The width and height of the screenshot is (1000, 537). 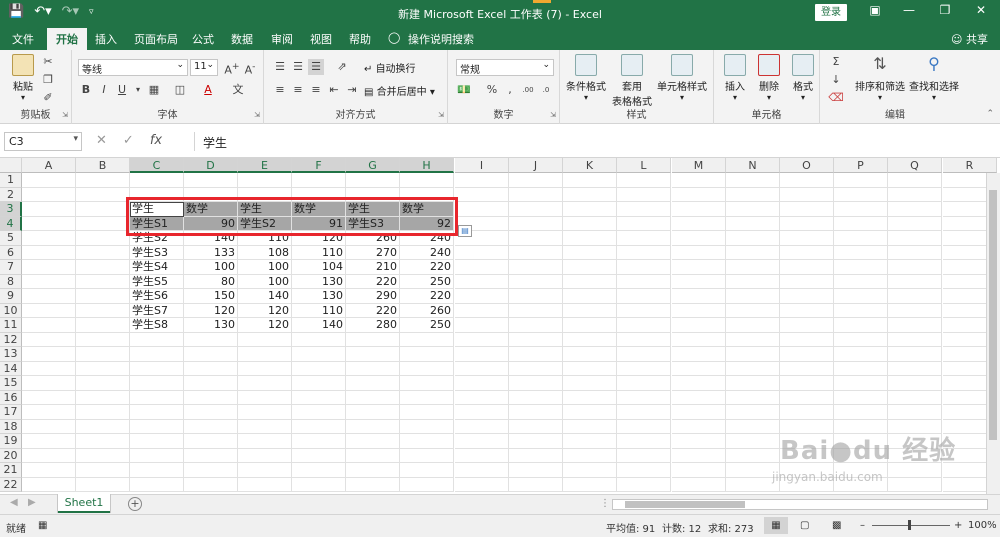 I want to click on accounting-icon: 💵, so click(x=464, y=90).